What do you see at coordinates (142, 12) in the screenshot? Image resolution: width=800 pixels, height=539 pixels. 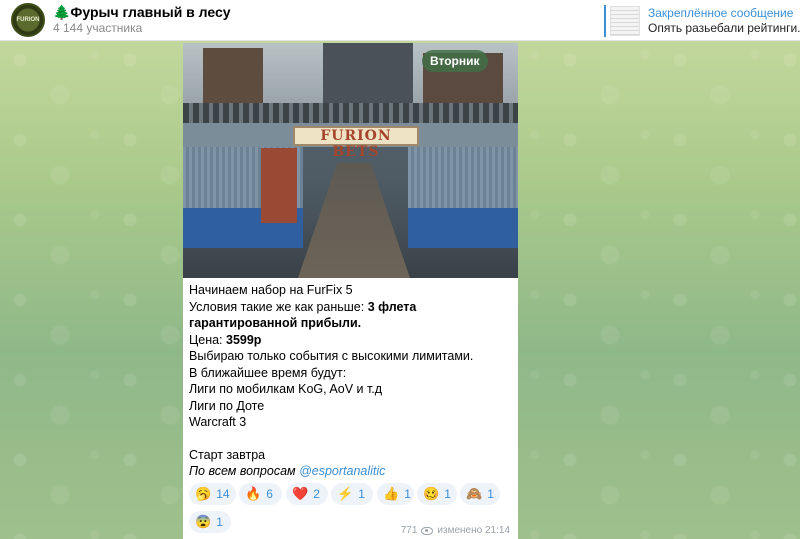 I see `channel-title: 🌲Фурыч главный в лесу` at bounding box center [142, 12].